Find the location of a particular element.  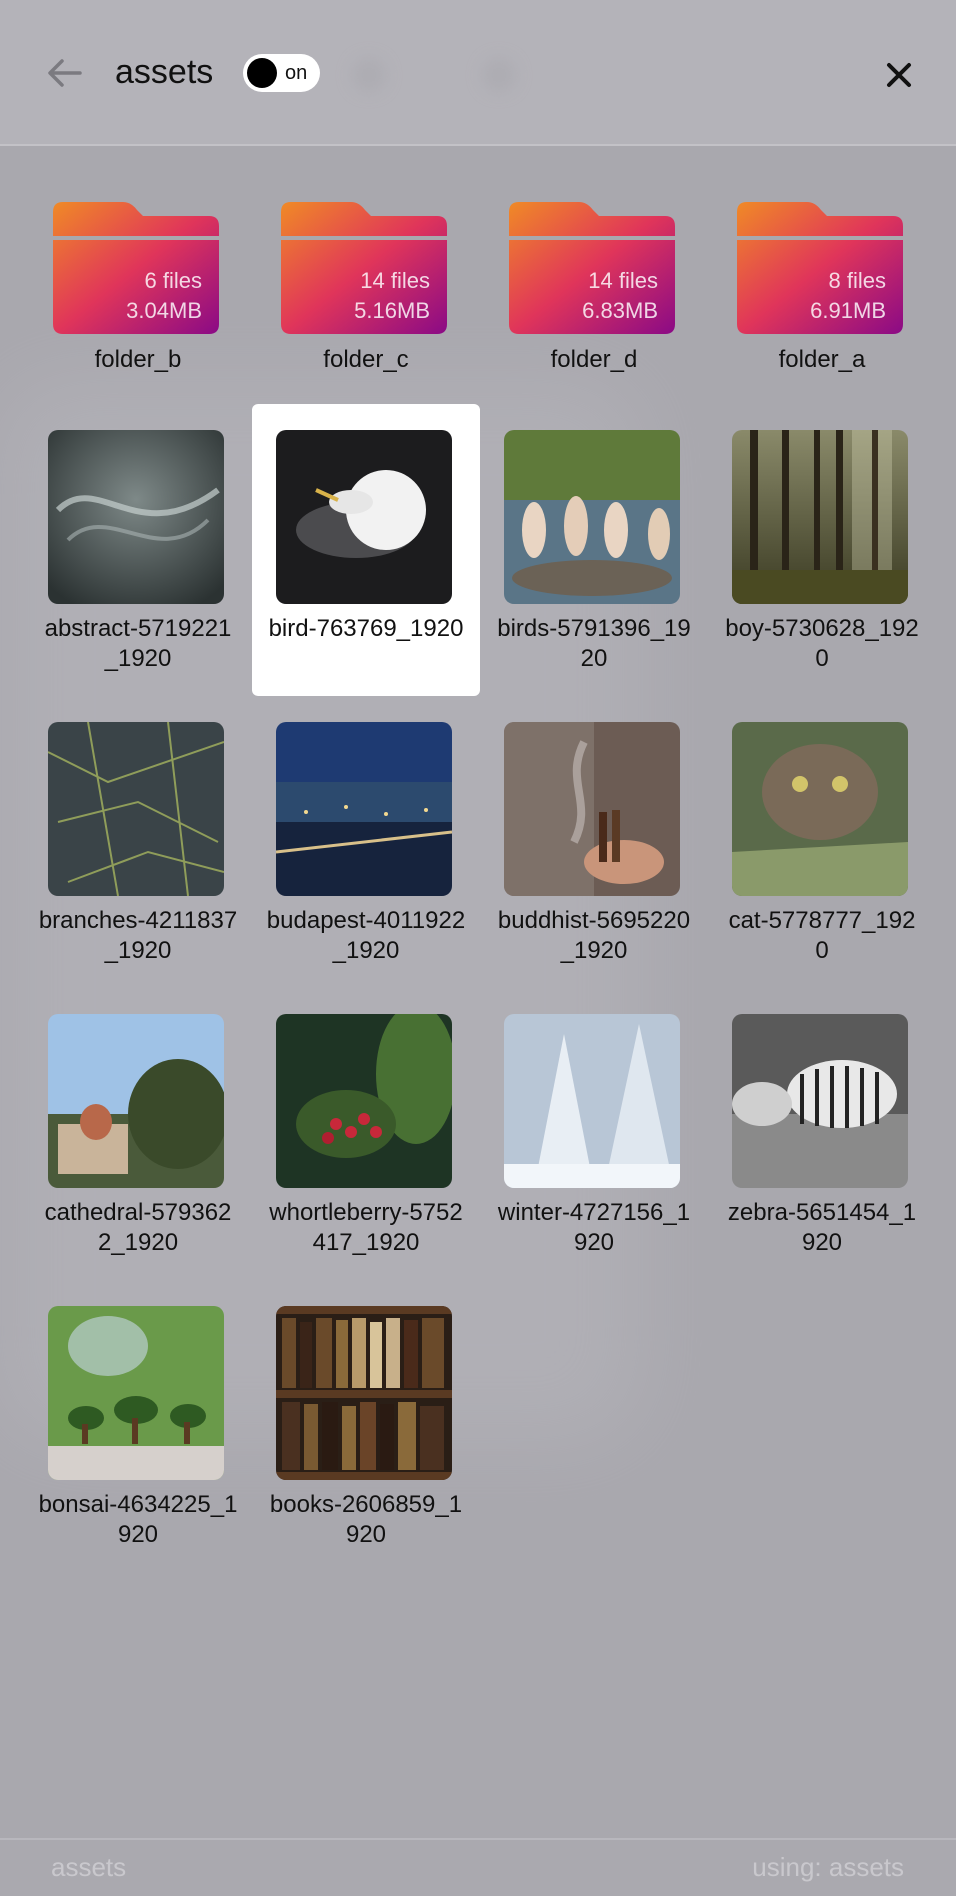

folder-name: folder_c is located at coordinates (366, 359).